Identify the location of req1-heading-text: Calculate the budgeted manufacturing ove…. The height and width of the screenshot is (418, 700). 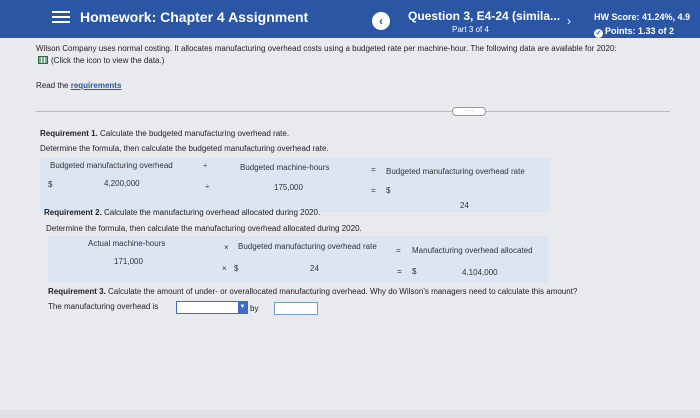
(195, 133).